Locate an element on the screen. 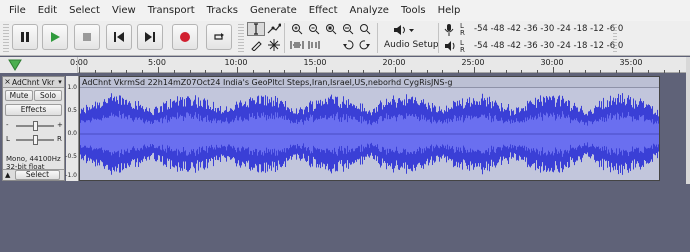 The height and width of the screenshot is (252, 690). record-button is located at coordinates (185, 37).